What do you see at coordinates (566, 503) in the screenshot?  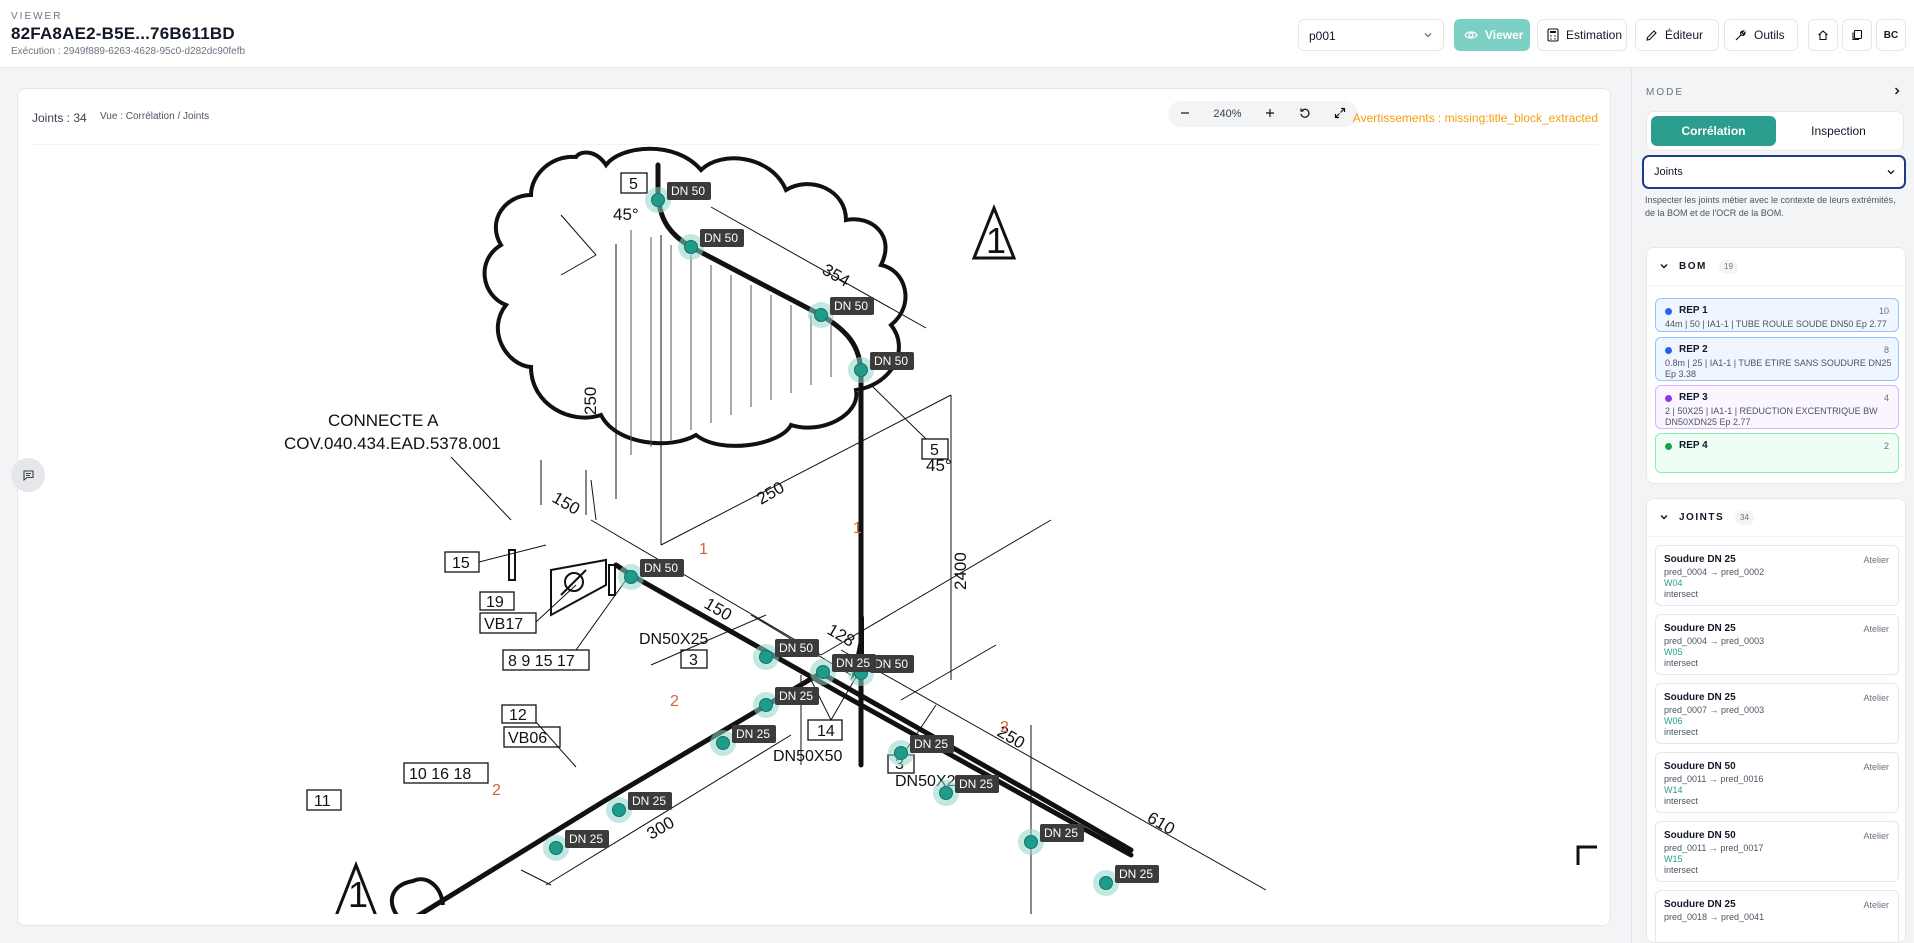 I see `svg-text: 150` at bounding box center [566, 503].